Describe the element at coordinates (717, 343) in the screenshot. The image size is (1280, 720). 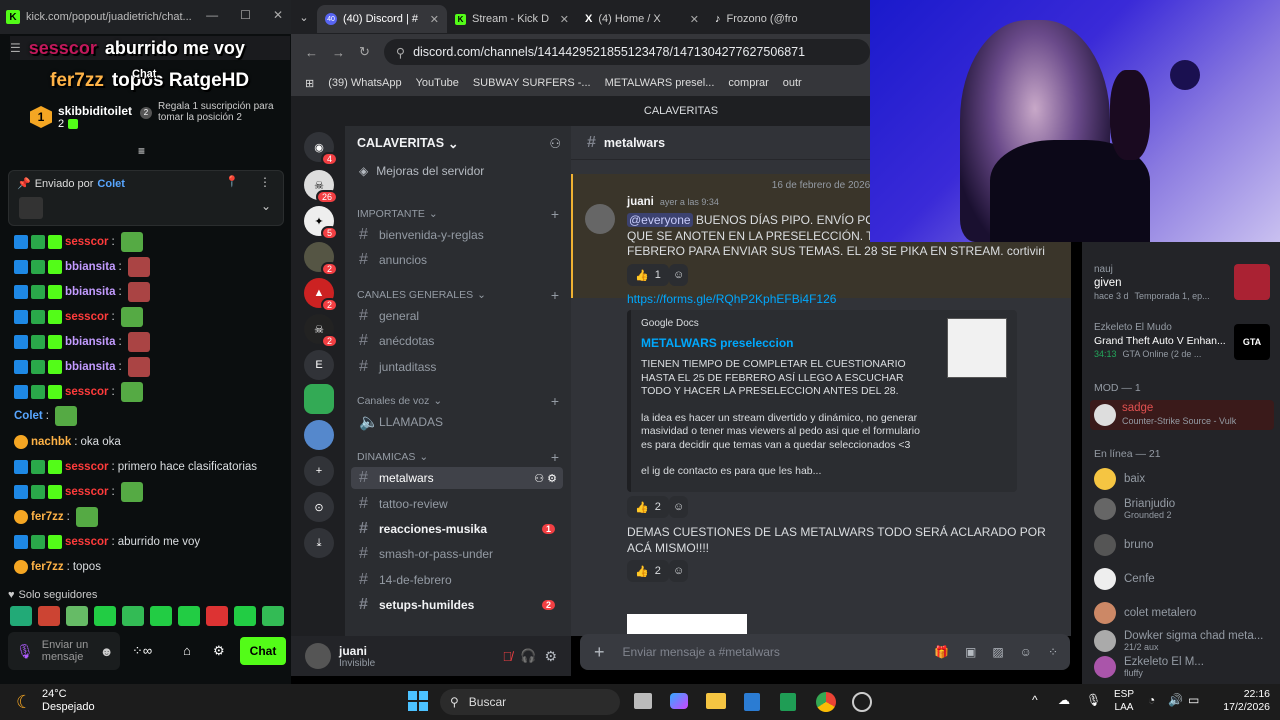
I see `embed-title: METALWARS preseleccion` at that location.